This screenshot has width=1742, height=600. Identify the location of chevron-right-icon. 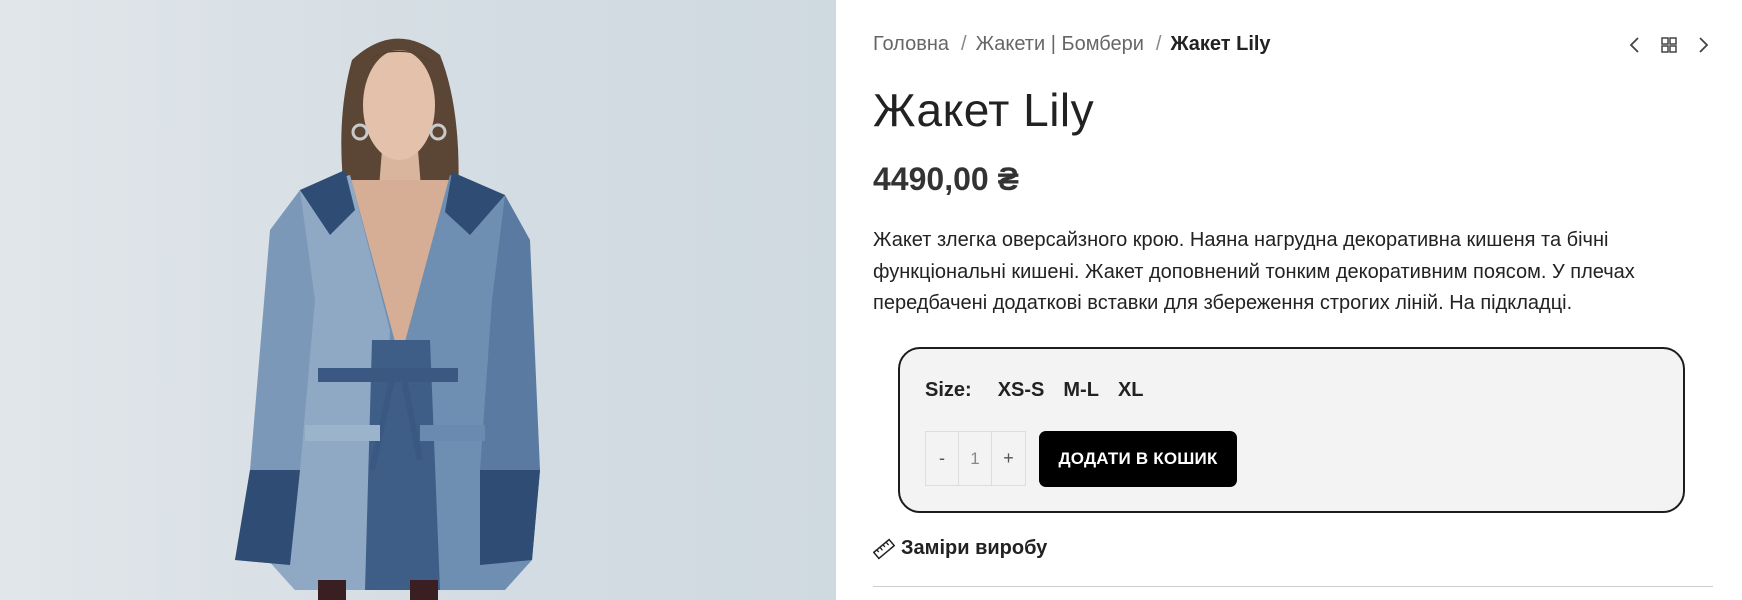
(1703, 45).